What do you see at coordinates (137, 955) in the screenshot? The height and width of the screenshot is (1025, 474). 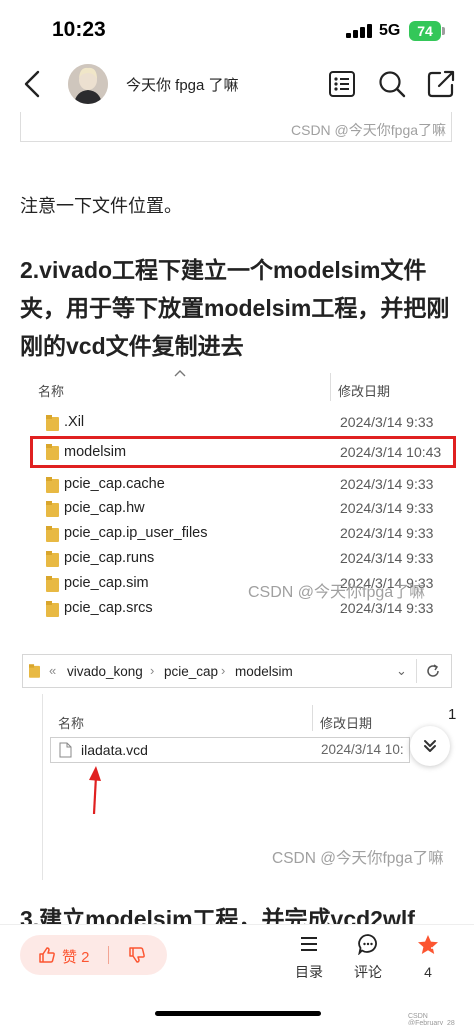 I see `thumbs-down-icon` at bounding box center [137, 955].